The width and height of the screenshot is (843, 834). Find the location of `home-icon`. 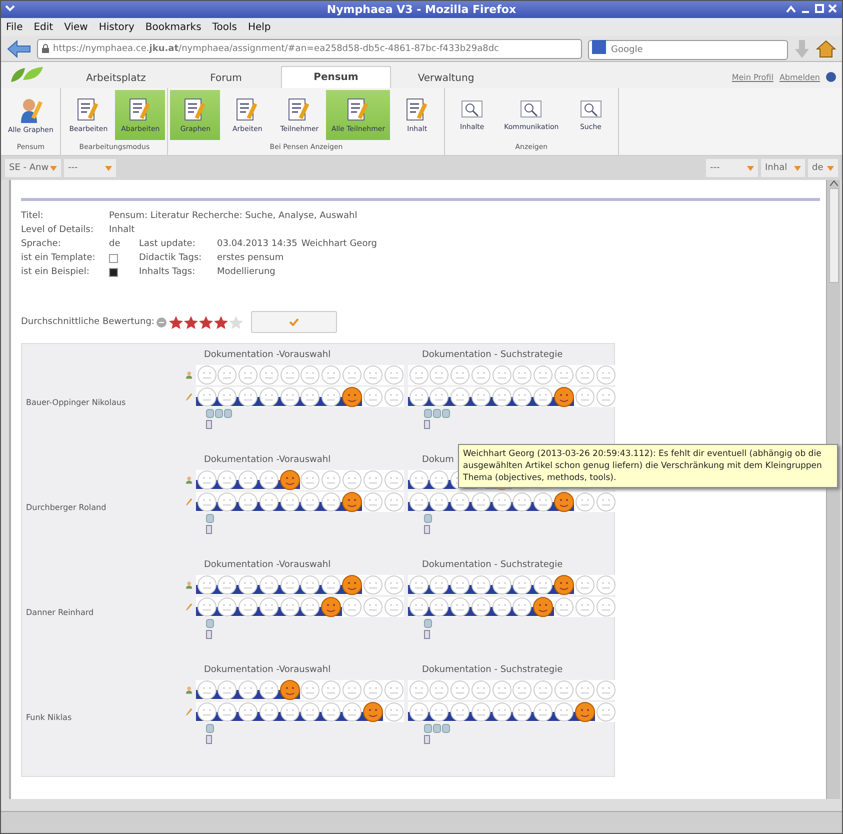

home-icon is located at coordinates (826, 49).